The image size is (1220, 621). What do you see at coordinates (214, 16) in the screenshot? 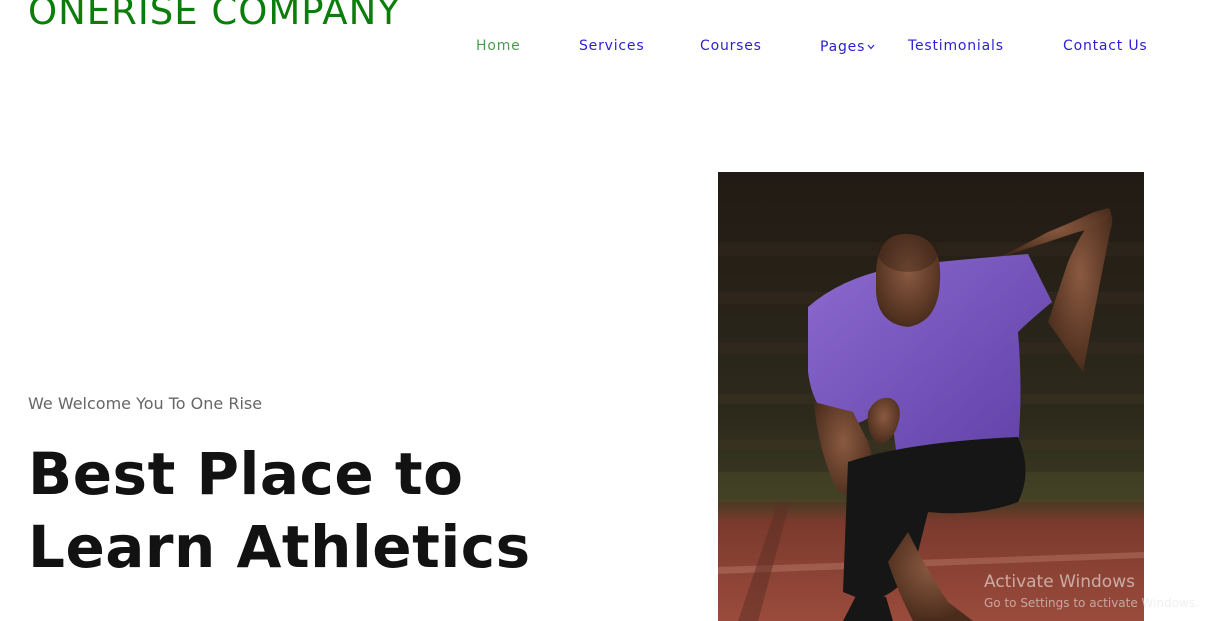
I see `brand-logo-text: ONERISE COMPANY` at bounding box center [214, 16].